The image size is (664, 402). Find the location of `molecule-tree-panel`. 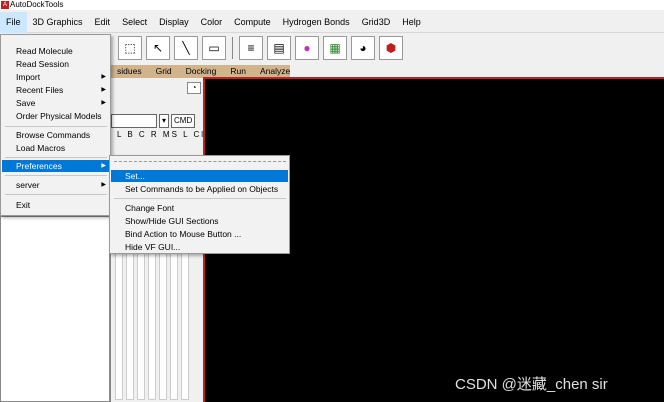

molecule-tree-panel is located at coordinates (55, 309).